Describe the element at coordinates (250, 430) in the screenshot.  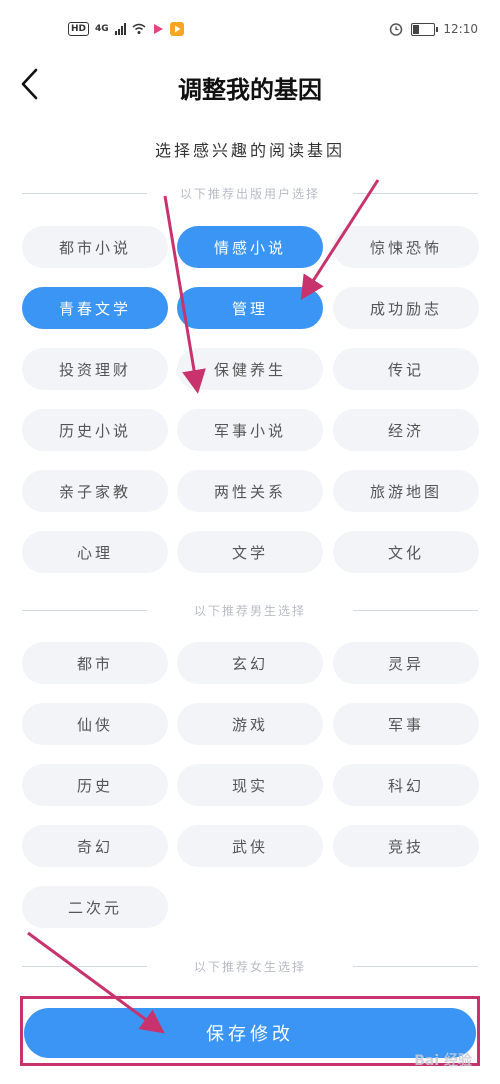
I see `tag-junshi-xiaoshuo: 军事小说` at that location.